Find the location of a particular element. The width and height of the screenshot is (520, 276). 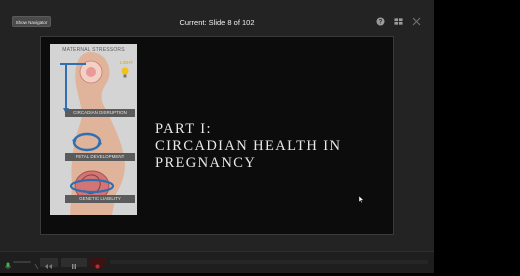

top-right-controls: ? is located at coordinates (398, 21).